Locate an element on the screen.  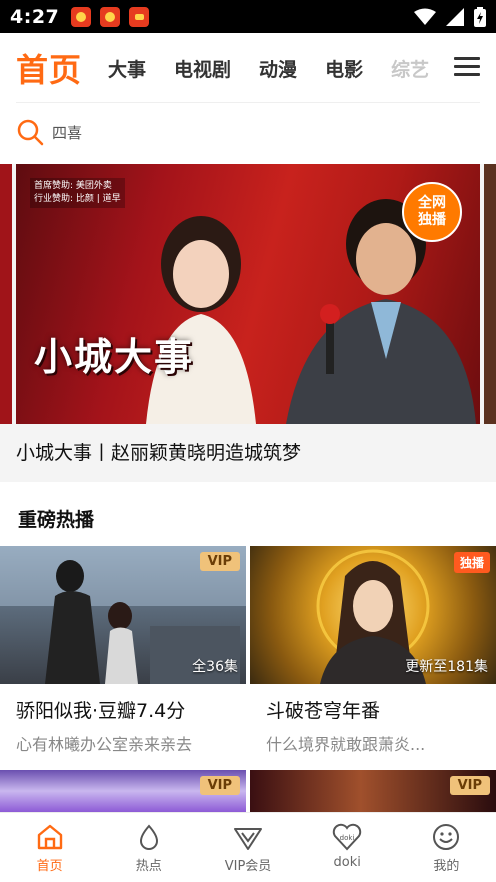
card-title: 骄阳似我·豆瓣7.4分 is located at coordinates (131, 709).